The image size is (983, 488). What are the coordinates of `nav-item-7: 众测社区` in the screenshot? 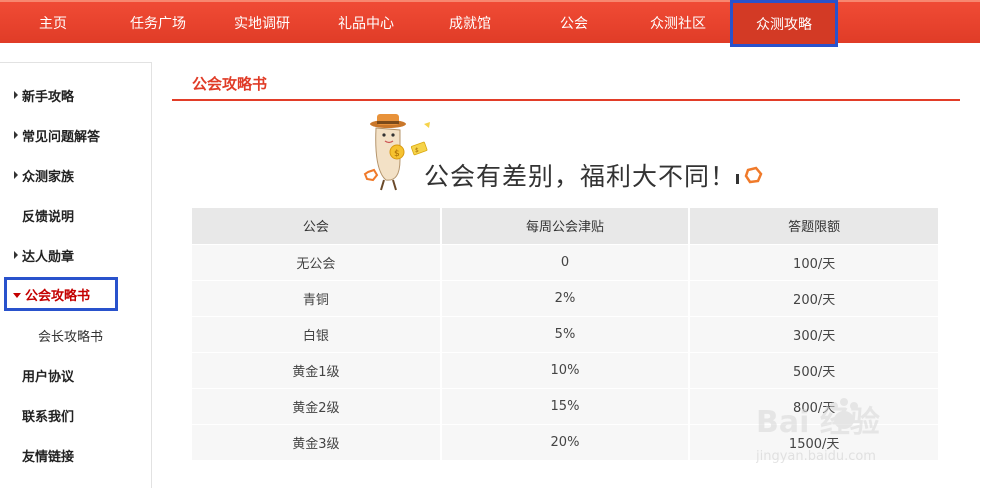 It's located at (678, 22).